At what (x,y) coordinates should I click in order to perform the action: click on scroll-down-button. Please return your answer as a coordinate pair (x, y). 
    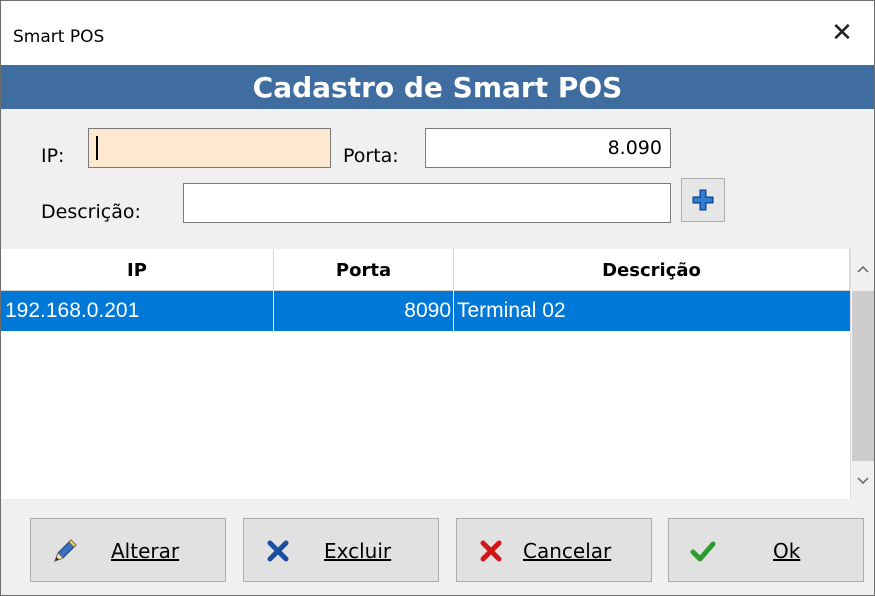
    Looking at the image, I should click on (863, 481).